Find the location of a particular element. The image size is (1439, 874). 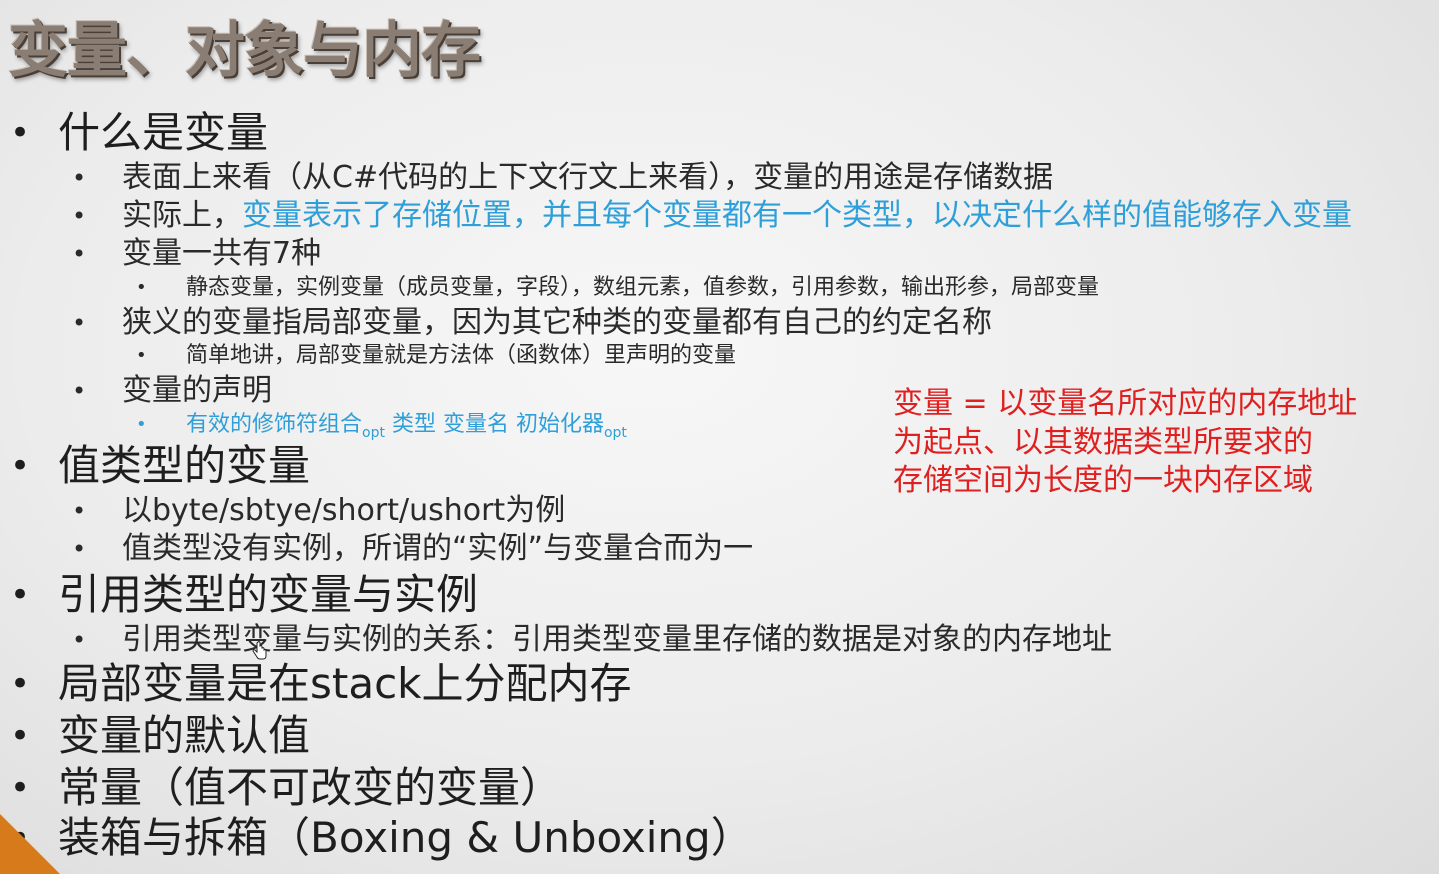

bullet-constant: • 常量（值不可改变的变量） is located at coordinates (286, 788).